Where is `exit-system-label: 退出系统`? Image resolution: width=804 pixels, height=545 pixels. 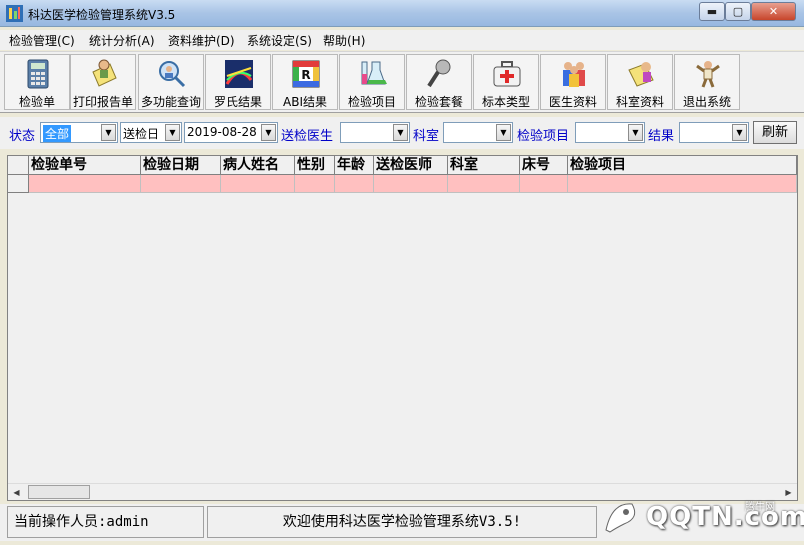 exit-system-label: 退出系统 is located at coordinates (706, 102).